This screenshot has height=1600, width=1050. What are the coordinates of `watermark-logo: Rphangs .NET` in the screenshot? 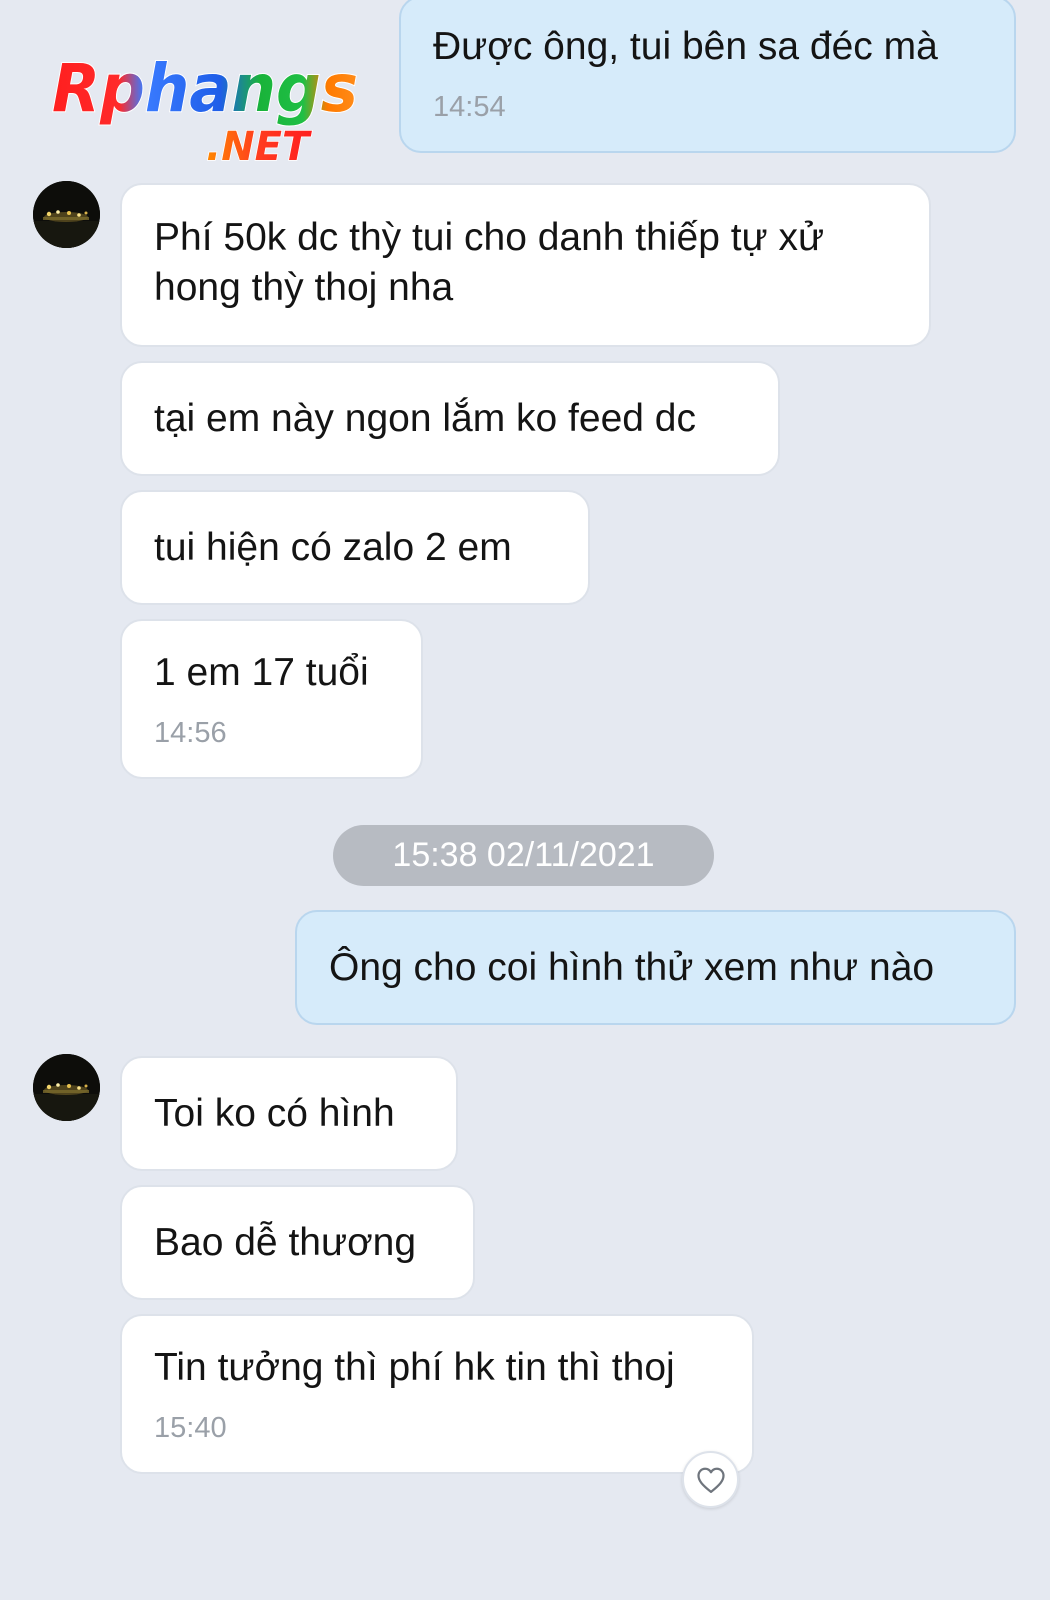 It's located at (205, 112).